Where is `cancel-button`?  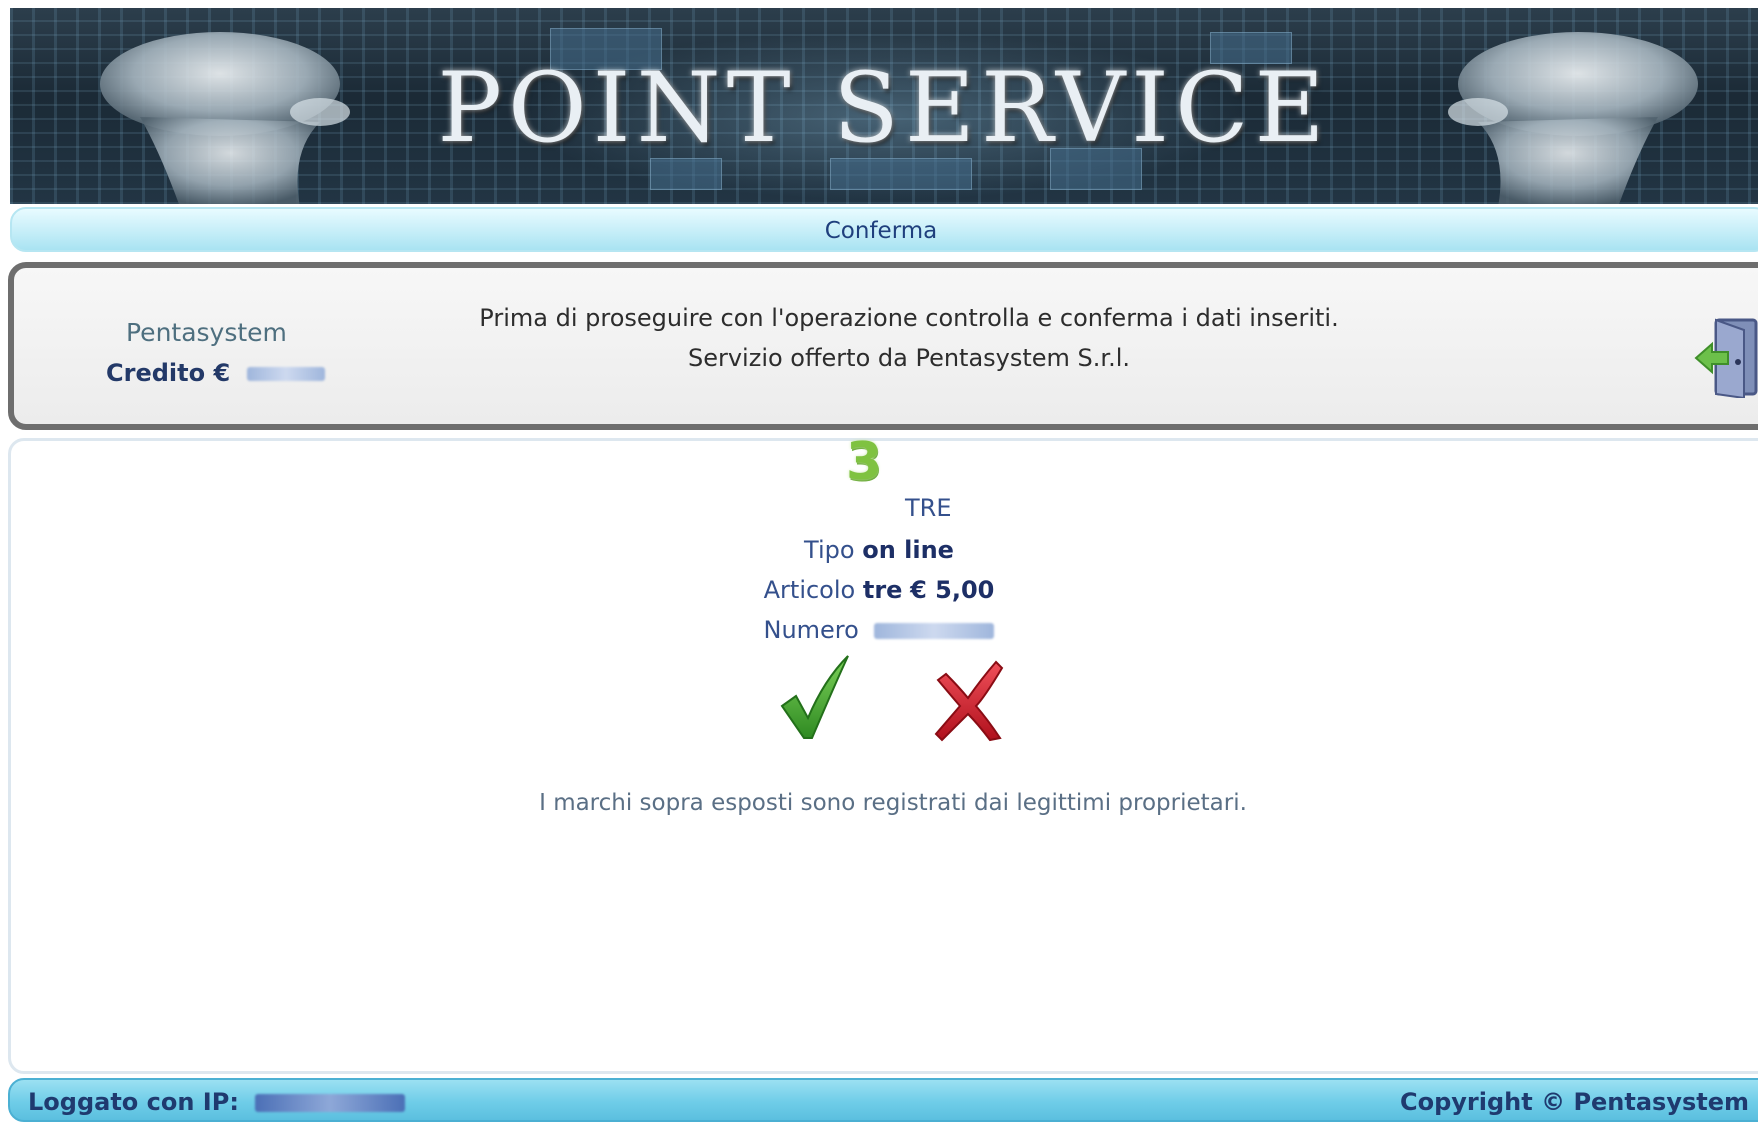
cancel-button is located at coordinates (967, 700).